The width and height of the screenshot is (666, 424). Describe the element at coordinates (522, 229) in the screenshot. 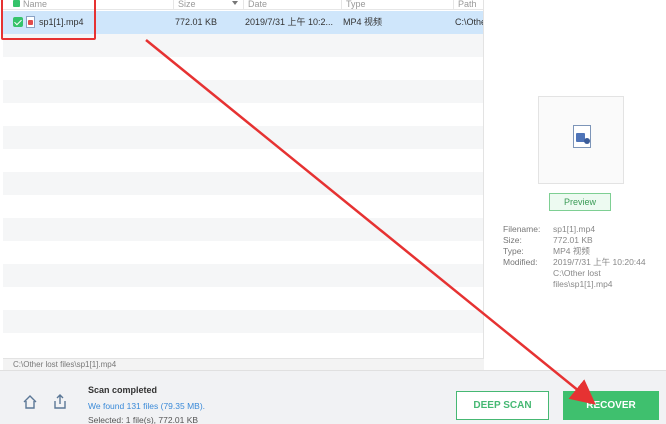

I see `filename-label: Filename:` at that location.